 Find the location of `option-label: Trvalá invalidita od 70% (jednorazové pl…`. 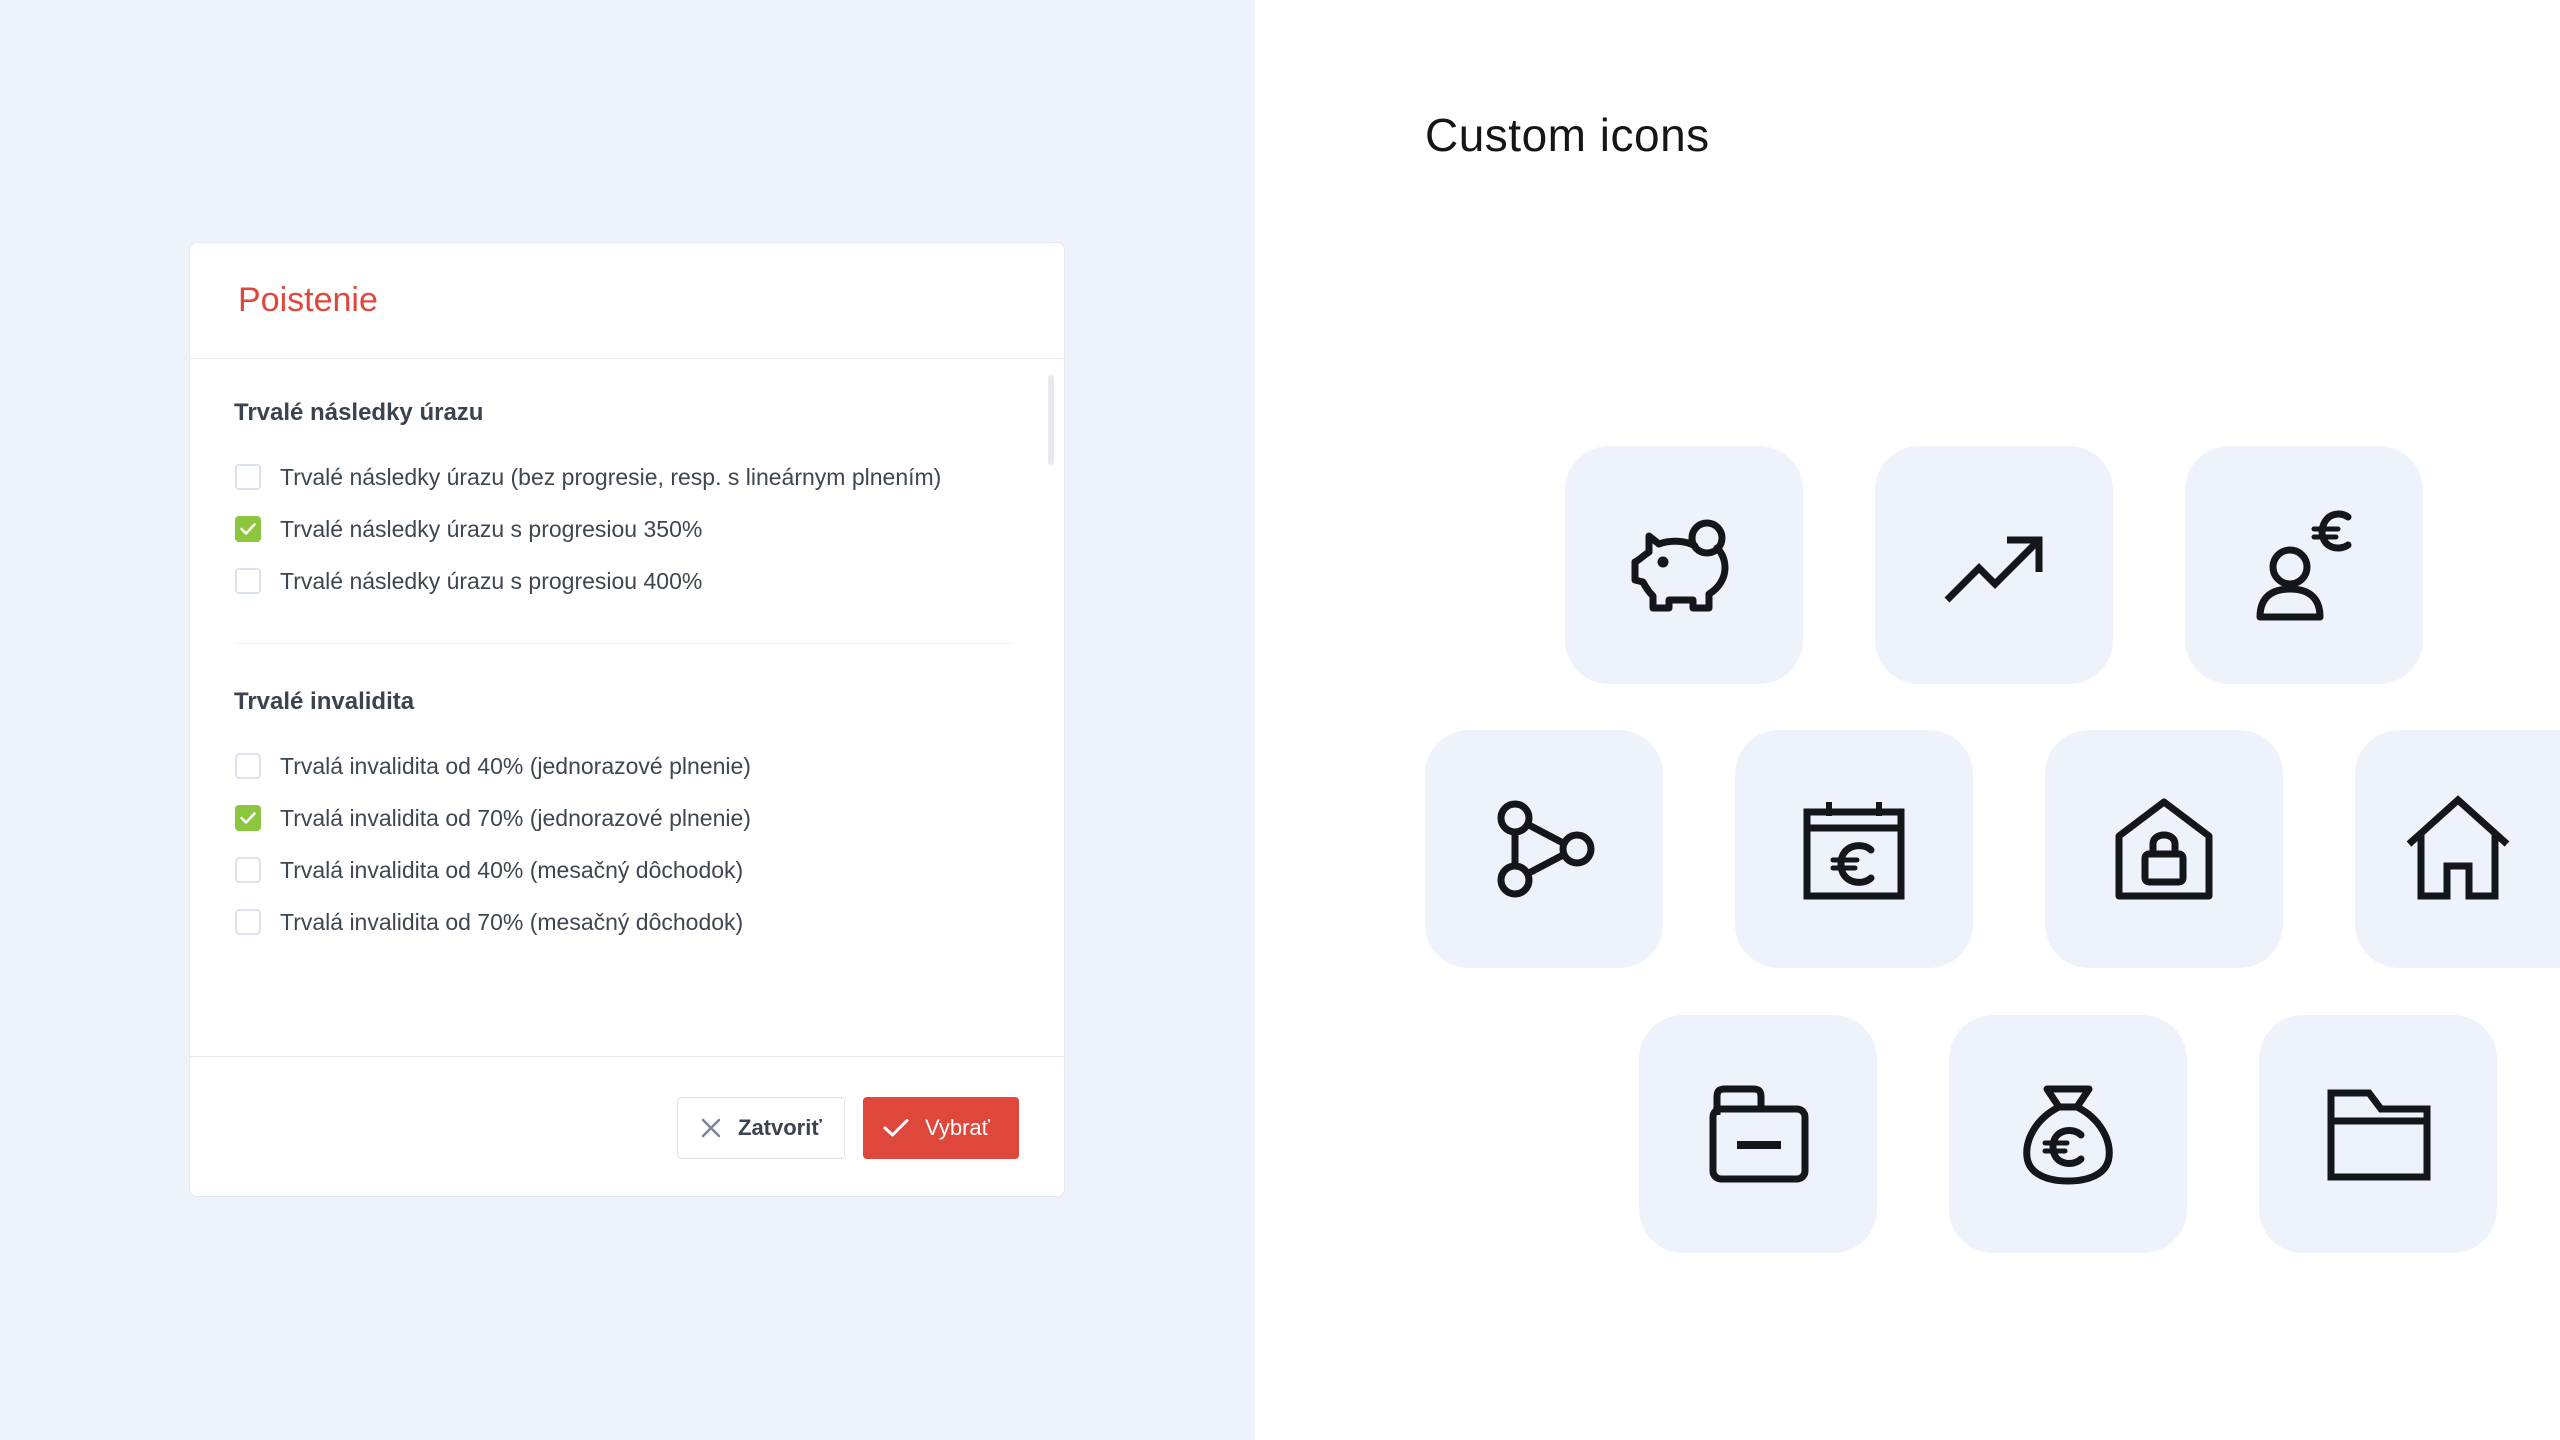

option-label: Trvalá invalidita od 70% (jednorazové pl… is located at coordinates (515, 817).